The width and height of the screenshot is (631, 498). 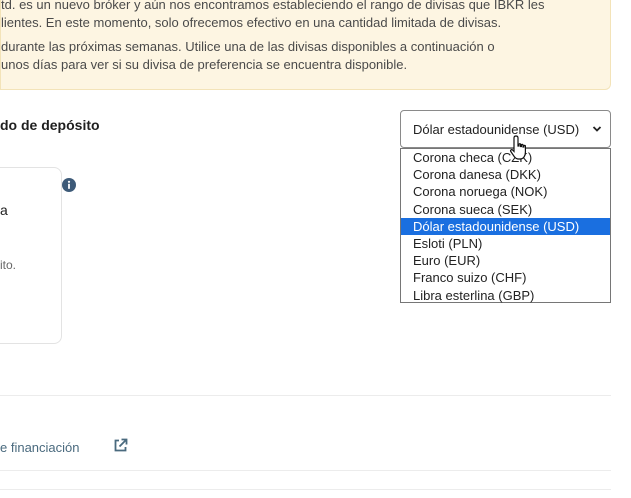 I want to click on currency-select: Dólar estadounidense (USD), so click(x=505, y=129).